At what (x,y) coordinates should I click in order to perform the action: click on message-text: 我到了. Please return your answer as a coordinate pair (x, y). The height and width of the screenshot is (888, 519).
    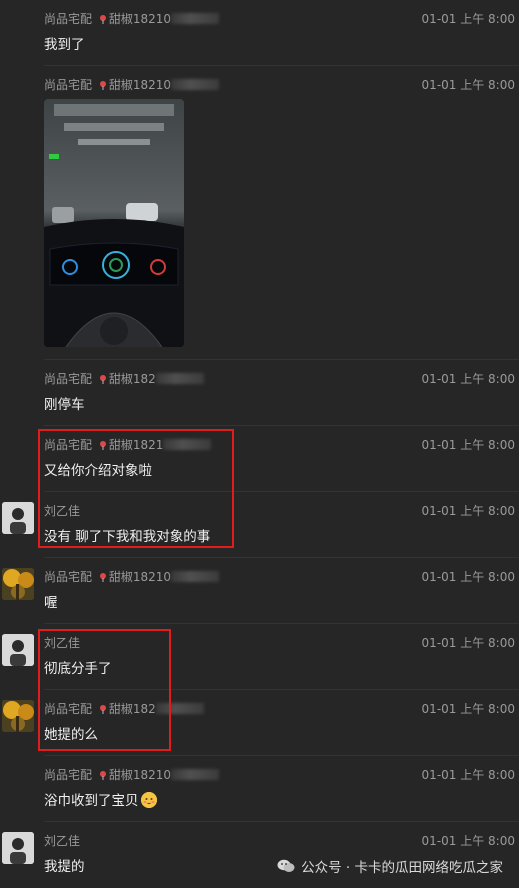
    Looking at the image, I should click on (64, 43).